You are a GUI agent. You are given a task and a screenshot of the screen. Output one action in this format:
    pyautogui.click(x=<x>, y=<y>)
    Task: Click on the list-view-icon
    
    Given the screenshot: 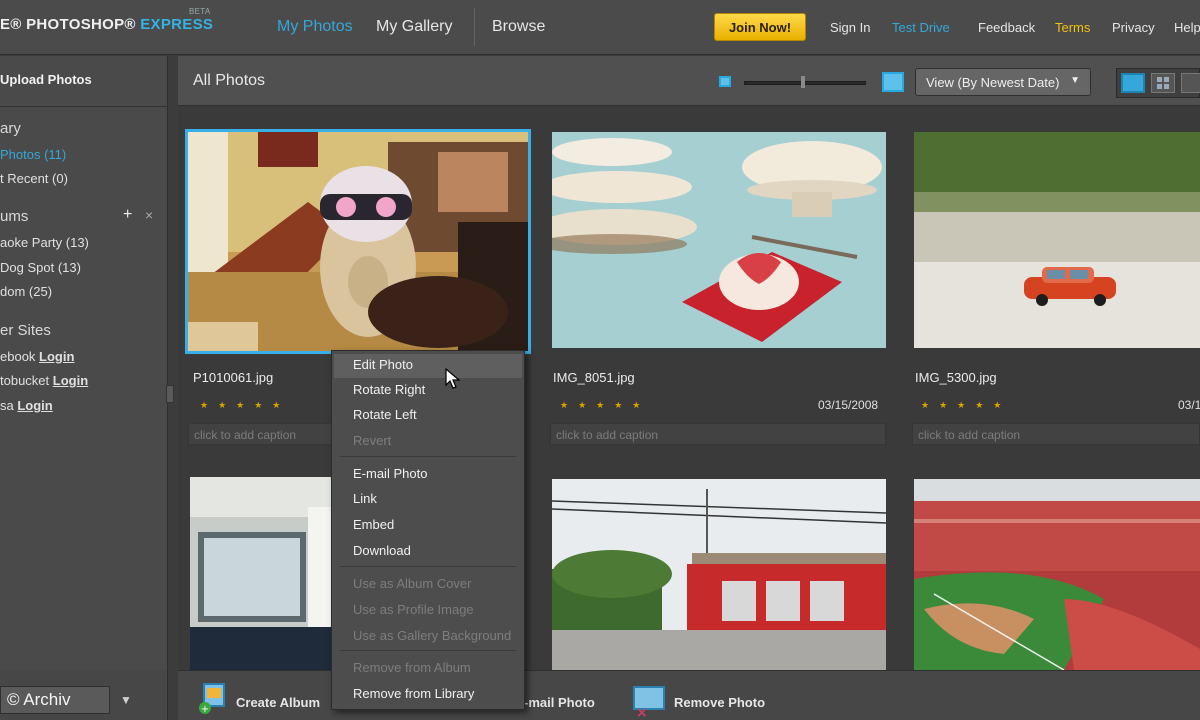 What is the action you would take?
    pyautogui.click(x=1190, y=83)
    